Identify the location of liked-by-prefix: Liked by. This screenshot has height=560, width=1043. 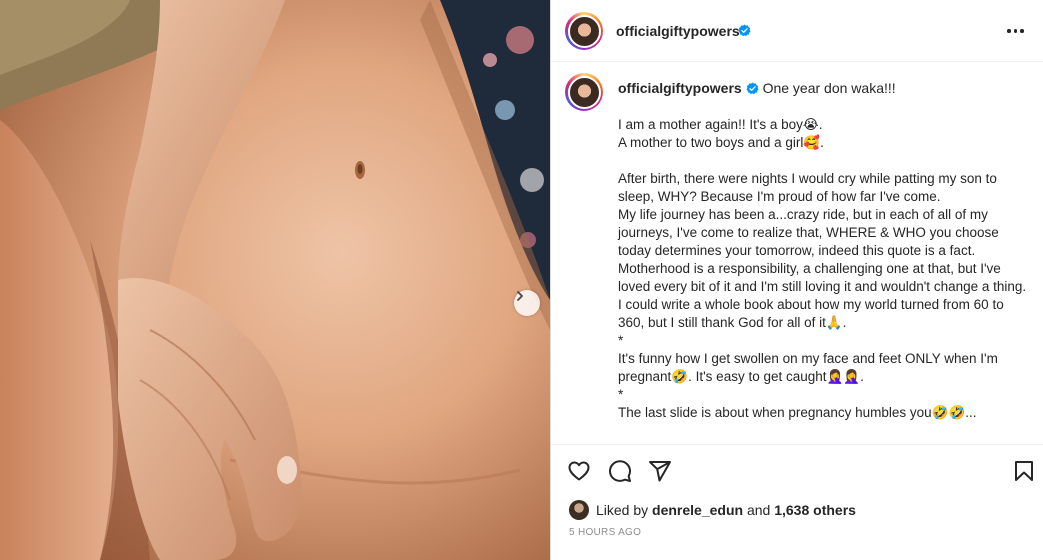
(622, 510).